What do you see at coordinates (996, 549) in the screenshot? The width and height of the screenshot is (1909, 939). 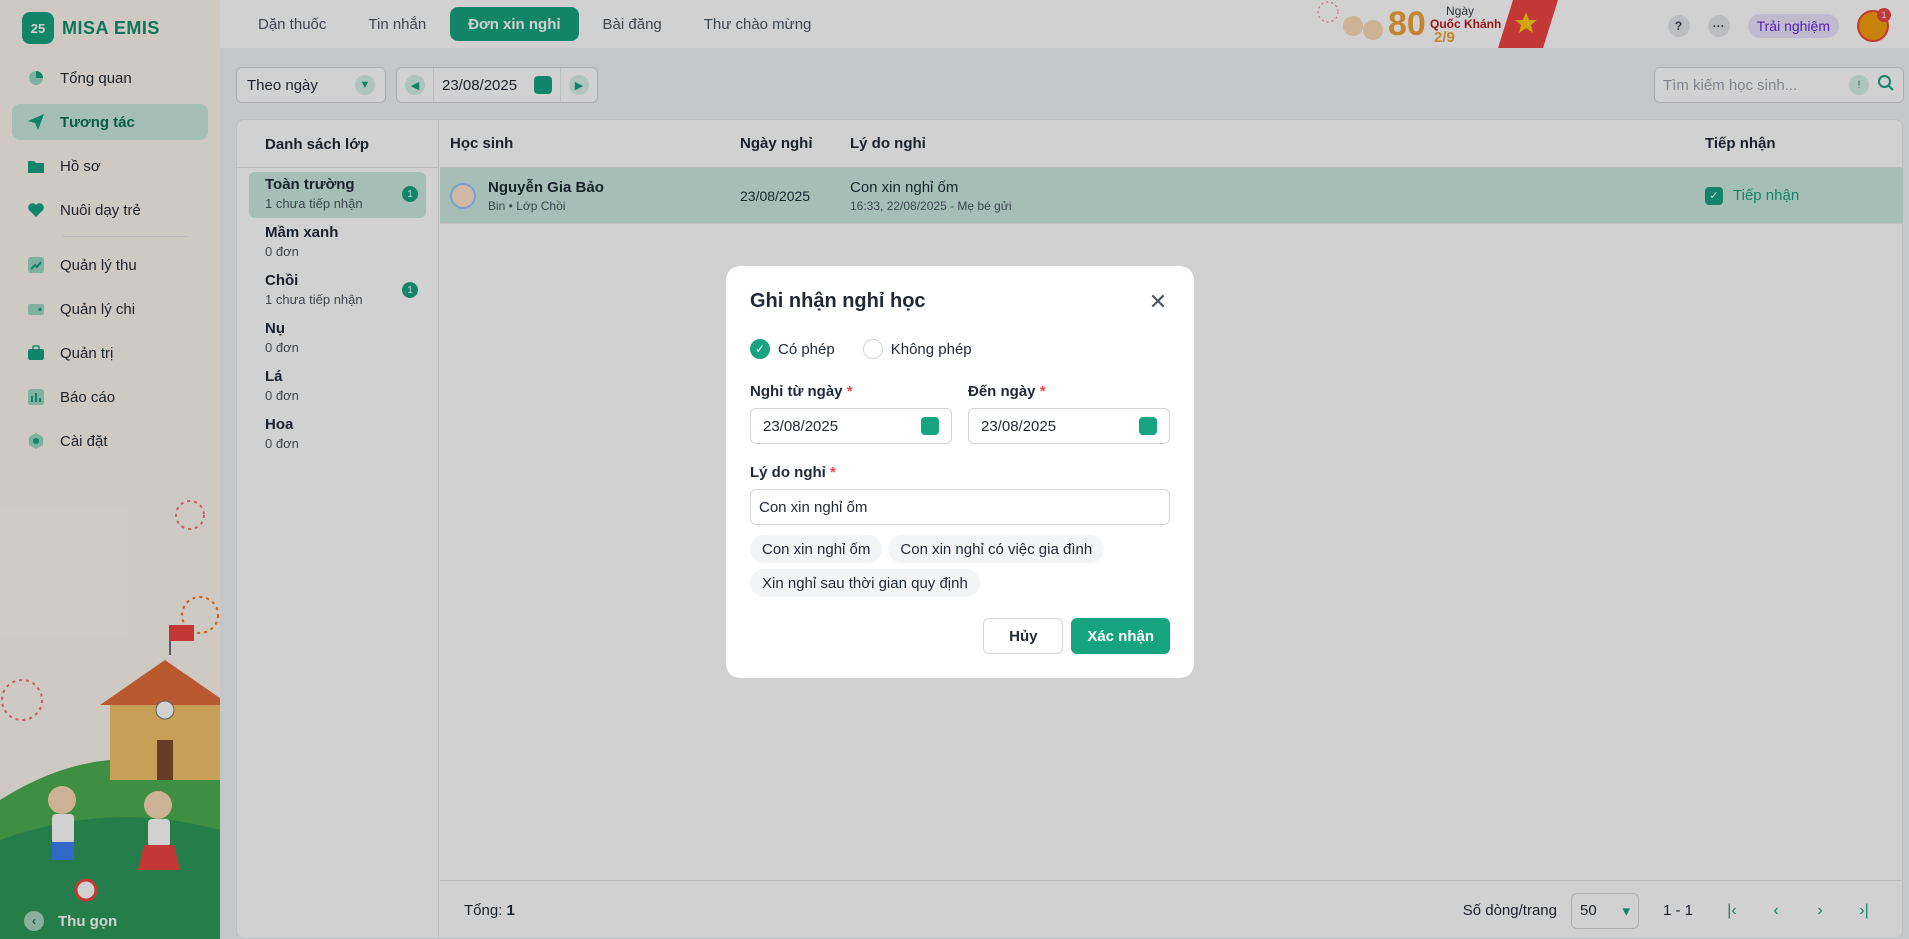 I see `reason-chip: Con xin nghỉ có việc gia đình` at bounding box center [996, 549].